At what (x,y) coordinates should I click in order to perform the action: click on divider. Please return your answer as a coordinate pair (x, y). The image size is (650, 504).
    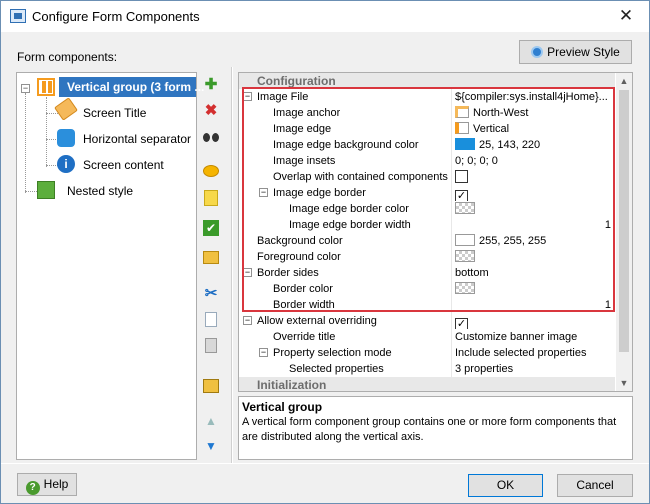
    Looking at the image, I should click on (325, 463).